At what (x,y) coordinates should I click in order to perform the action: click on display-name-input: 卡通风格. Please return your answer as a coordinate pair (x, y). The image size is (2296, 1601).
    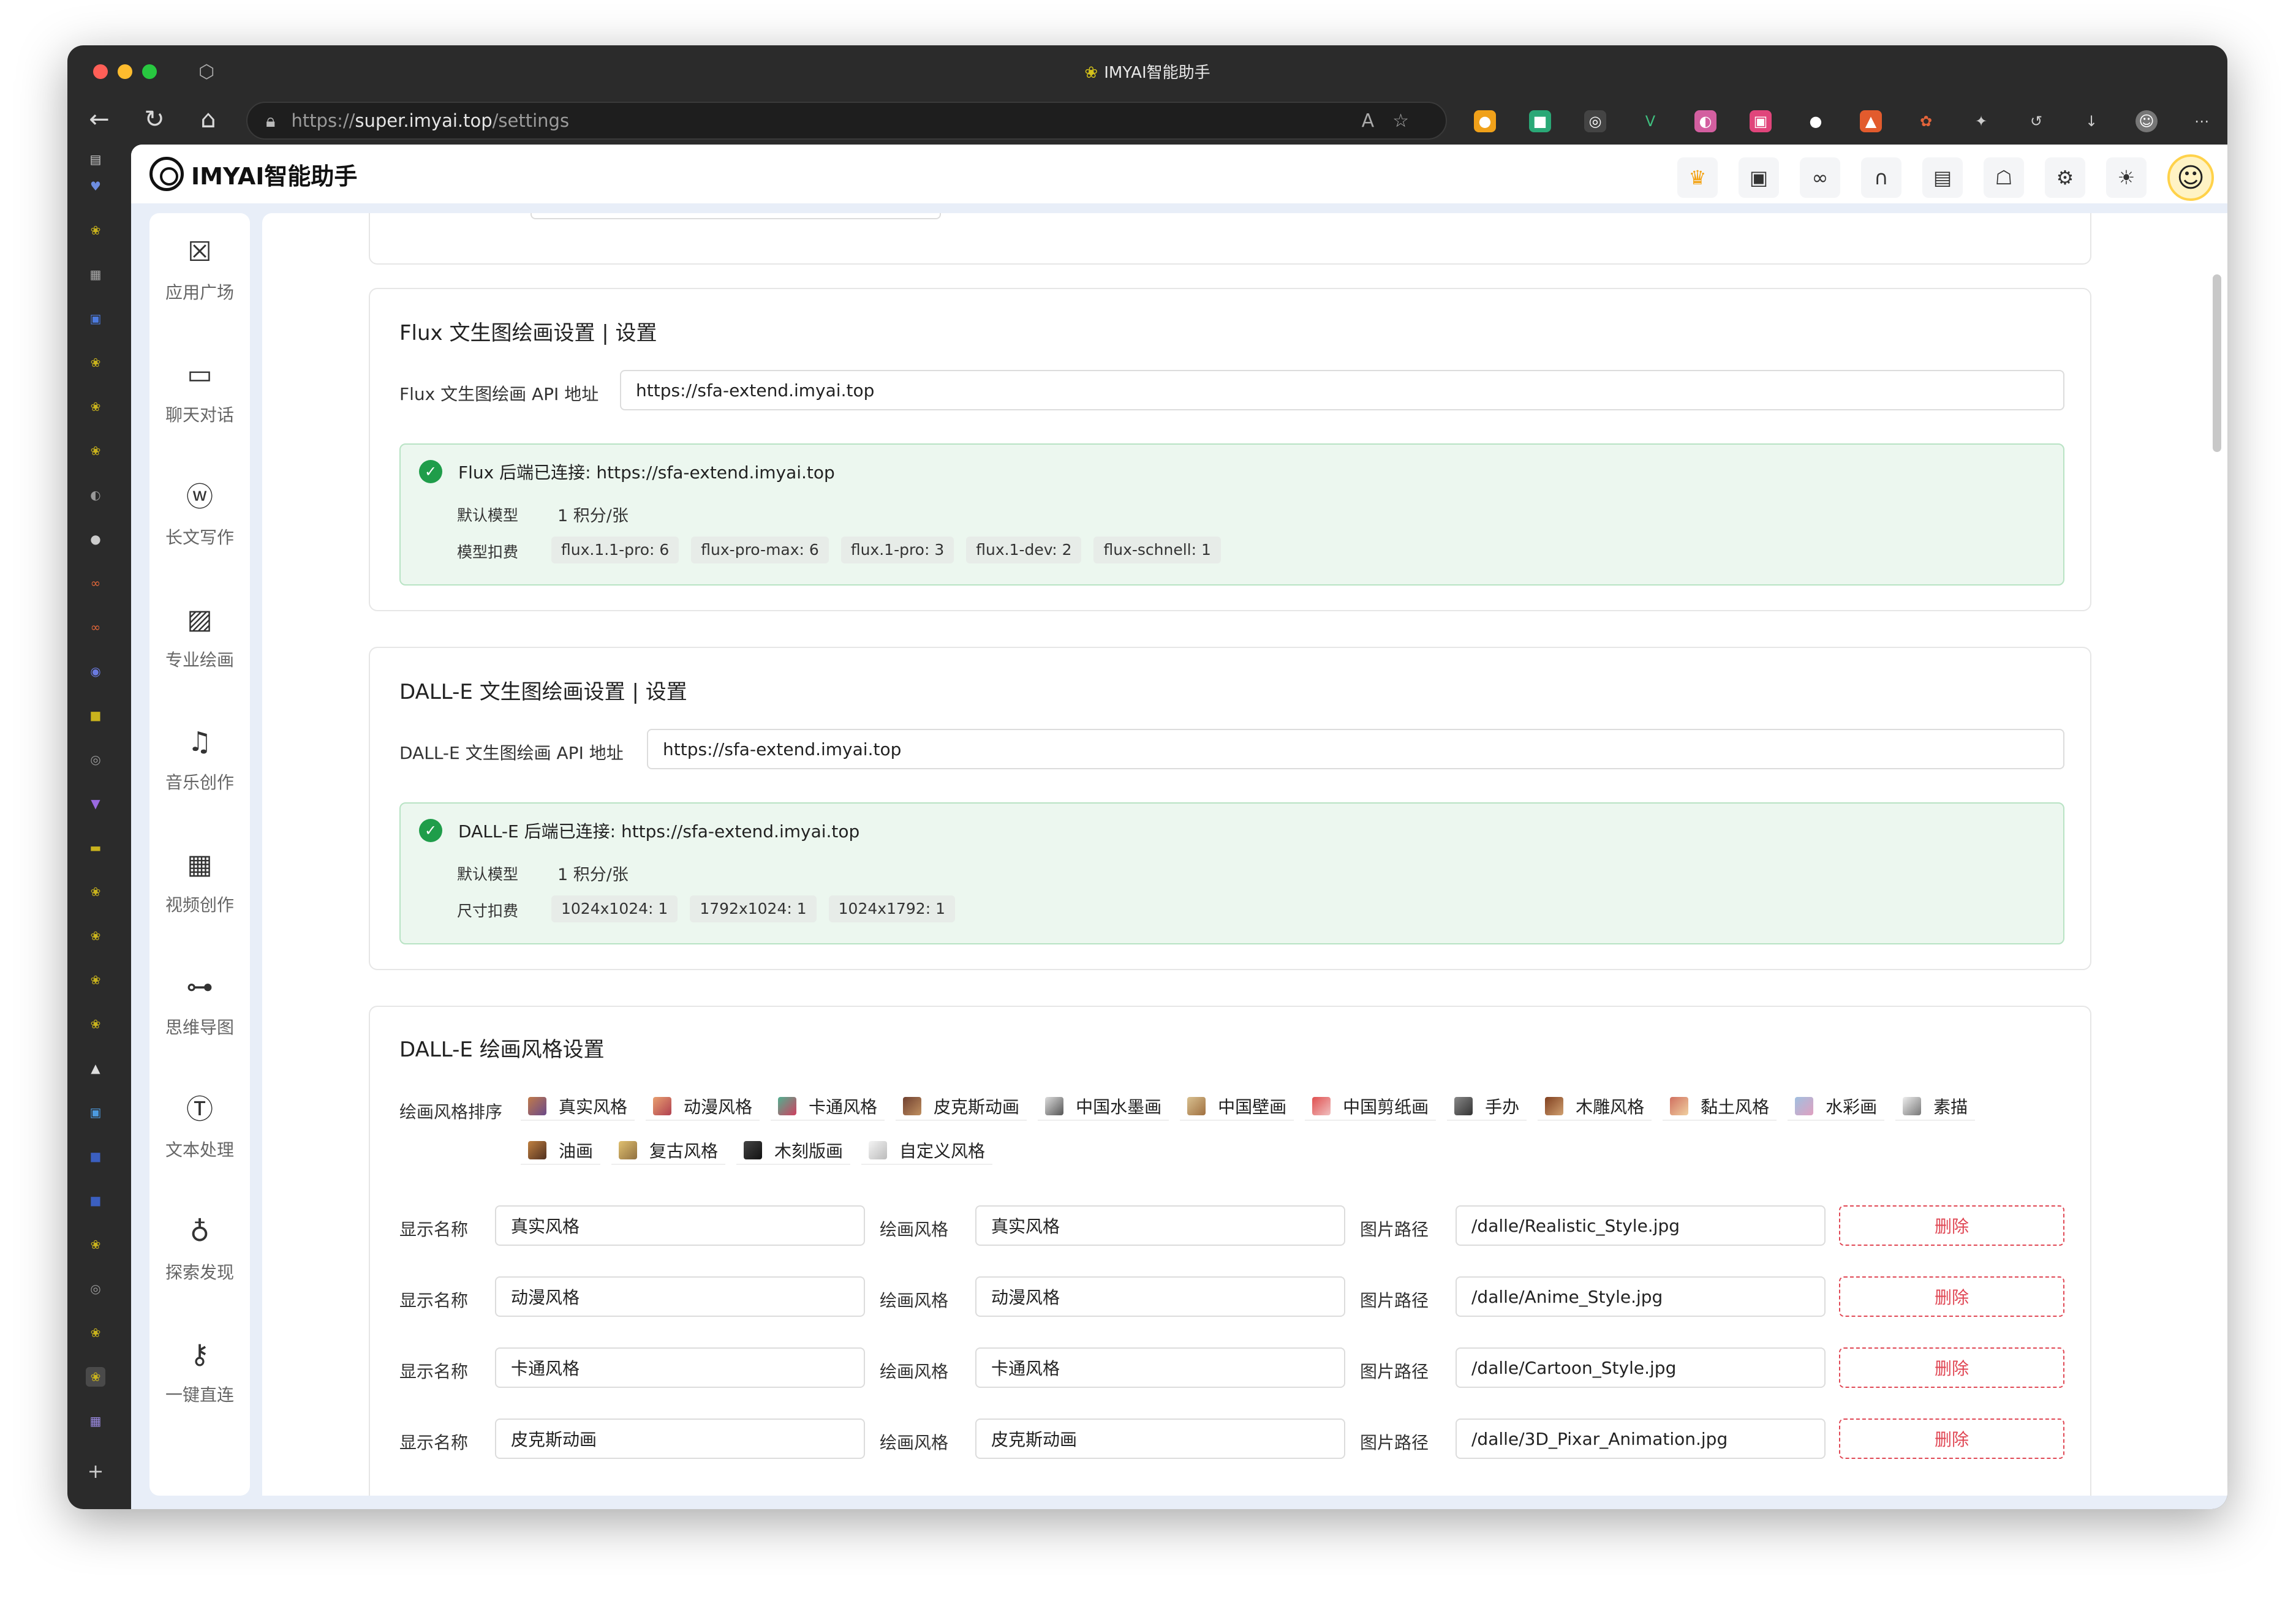
    Looking at the image, I should click on (680, 1367).